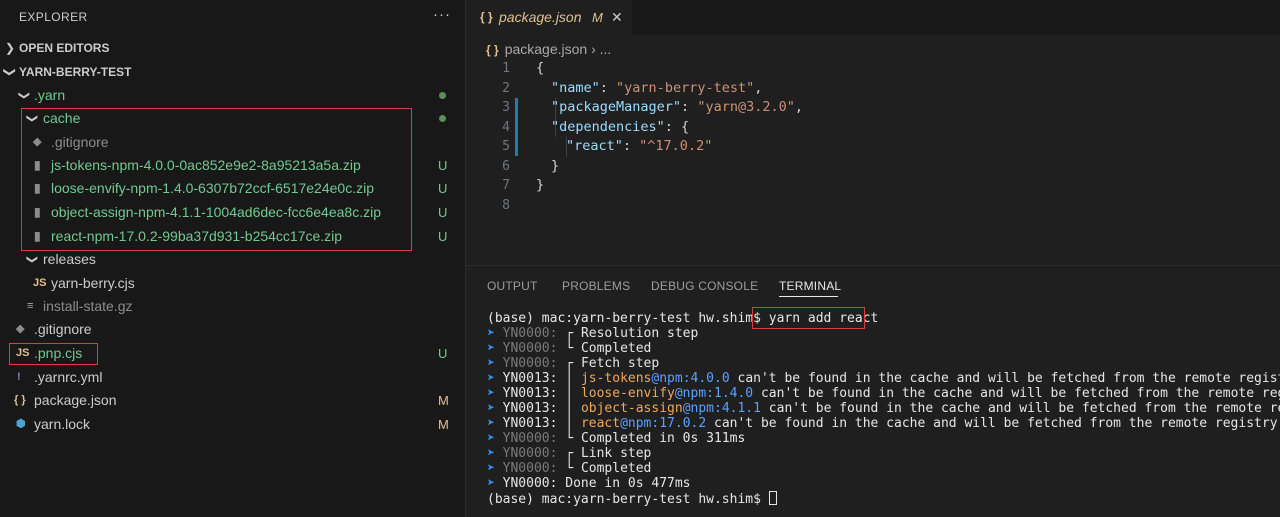  Describe the element at coordinates (506, 127) in the screenshot. I see `line-number: 4` at that location.